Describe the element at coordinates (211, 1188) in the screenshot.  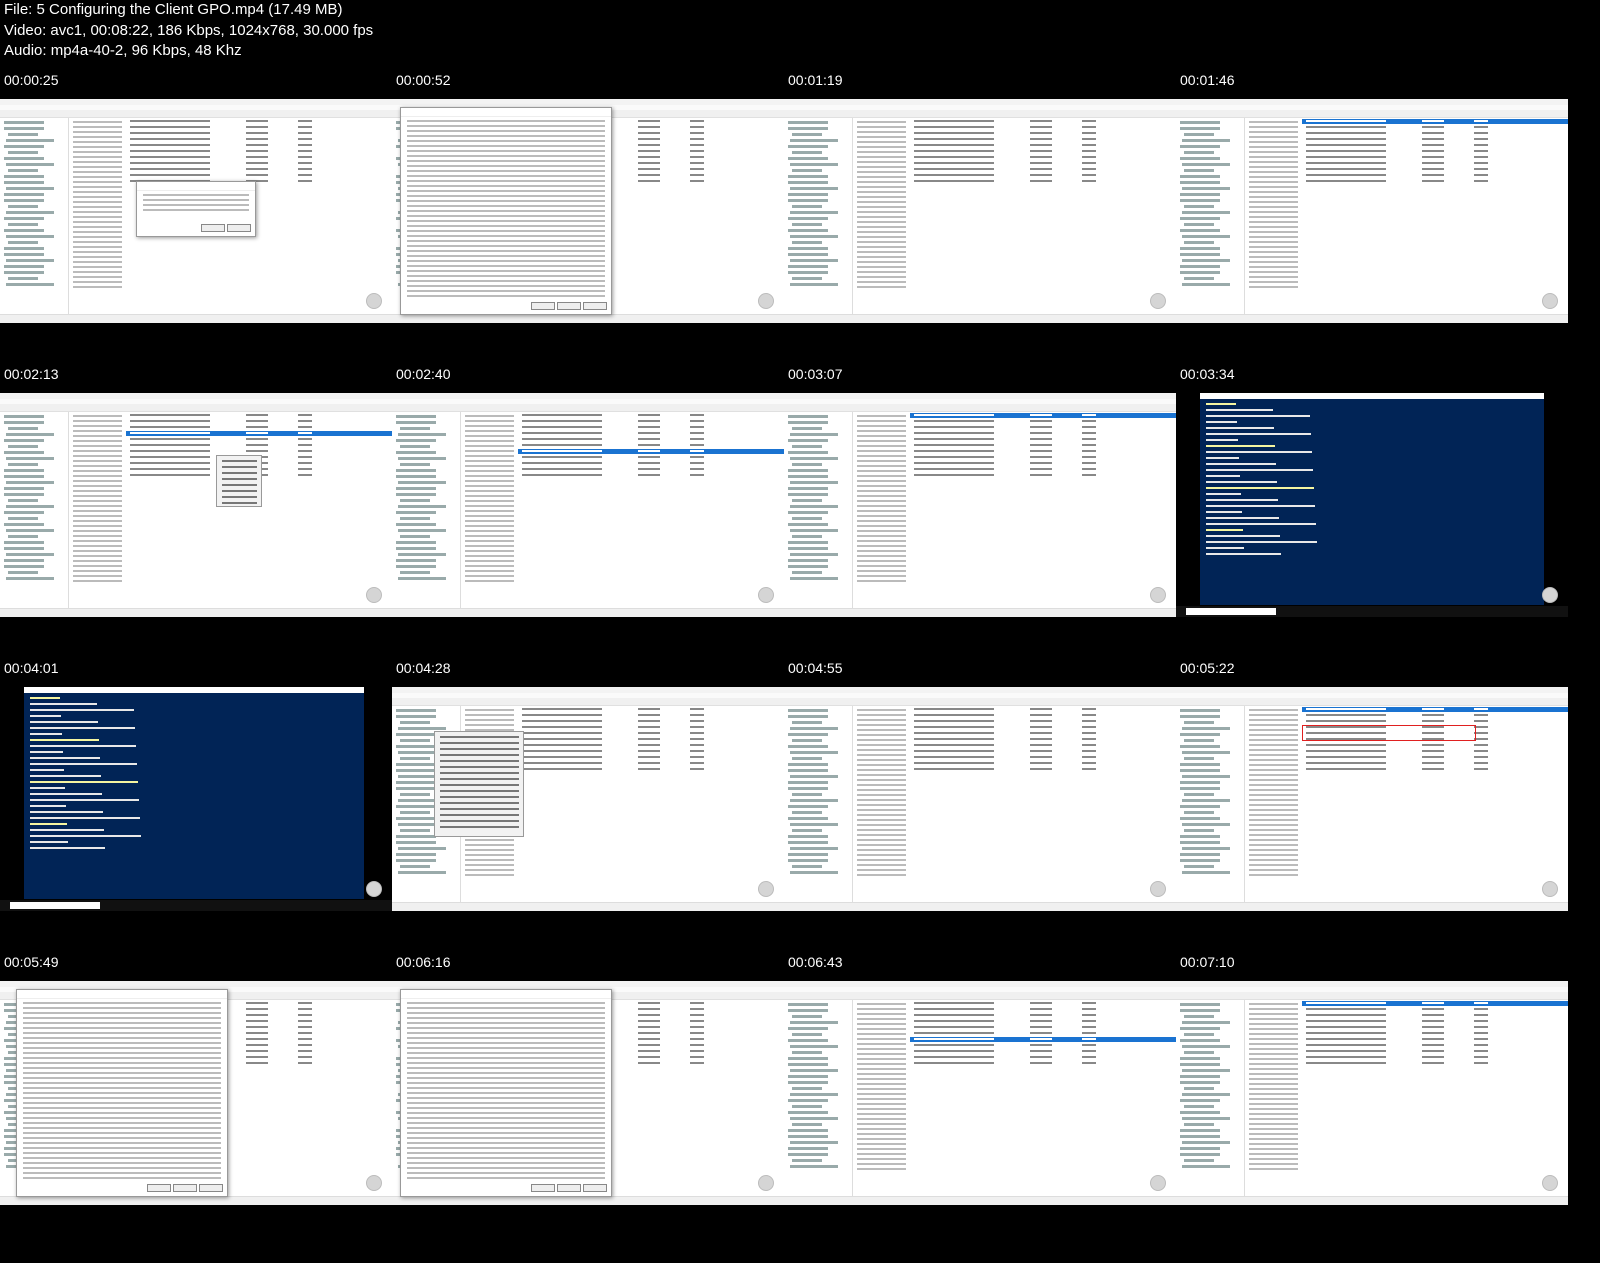
I see `apply-button` at that location.